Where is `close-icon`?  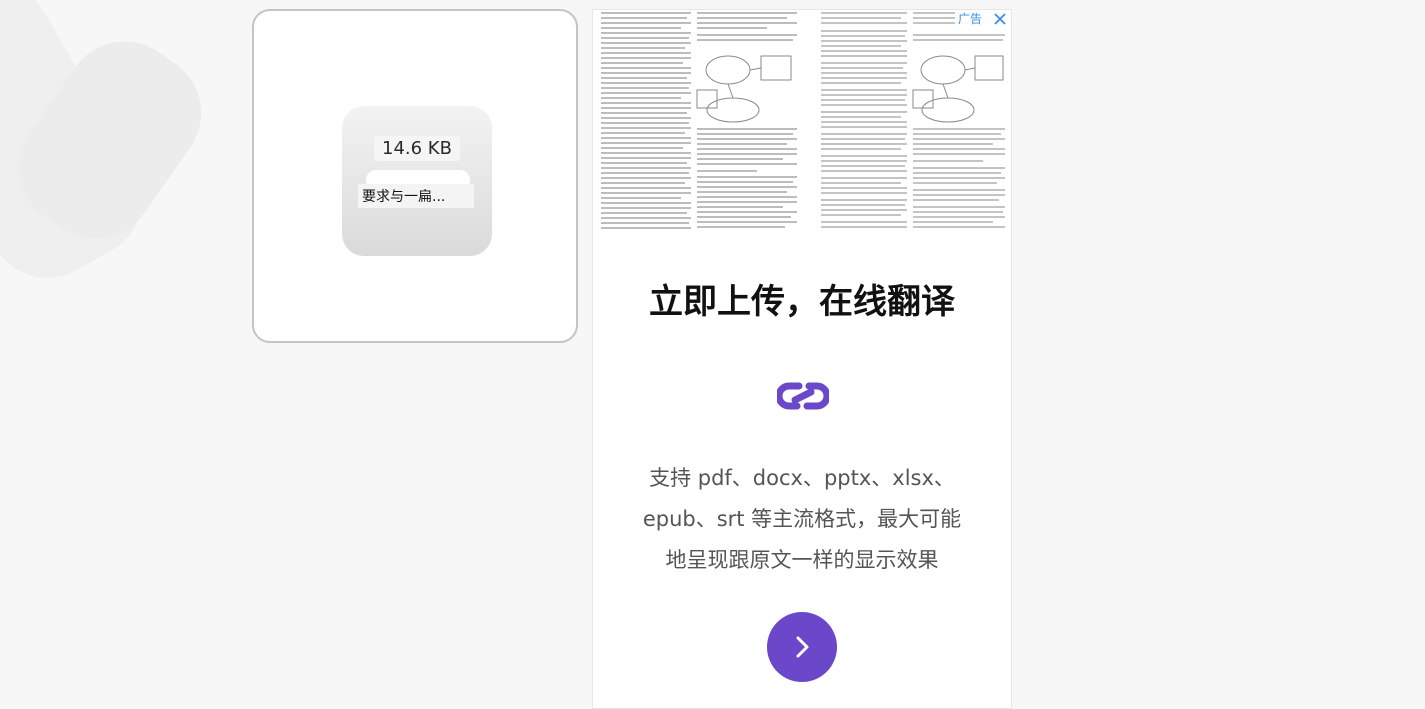
close-icon is located at coordinates (1000, 19).